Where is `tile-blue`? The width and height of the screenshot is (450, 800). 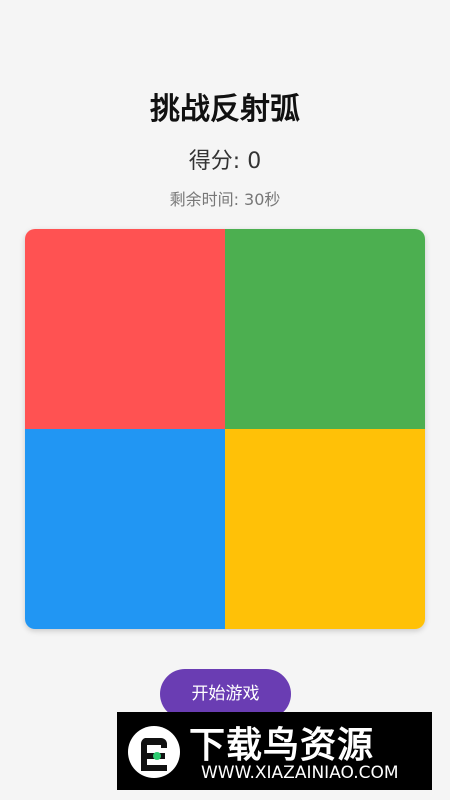
tile-blue is located at coordinates (125, 529).